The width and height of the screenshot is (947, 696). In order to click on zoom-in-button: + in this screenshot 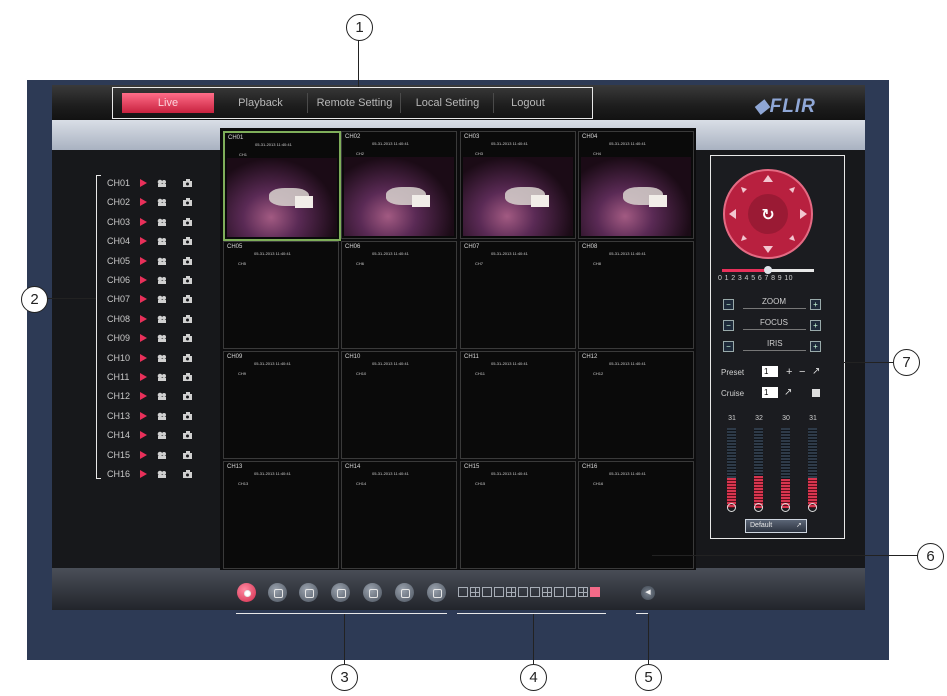, I will do `click(815, 304)`.